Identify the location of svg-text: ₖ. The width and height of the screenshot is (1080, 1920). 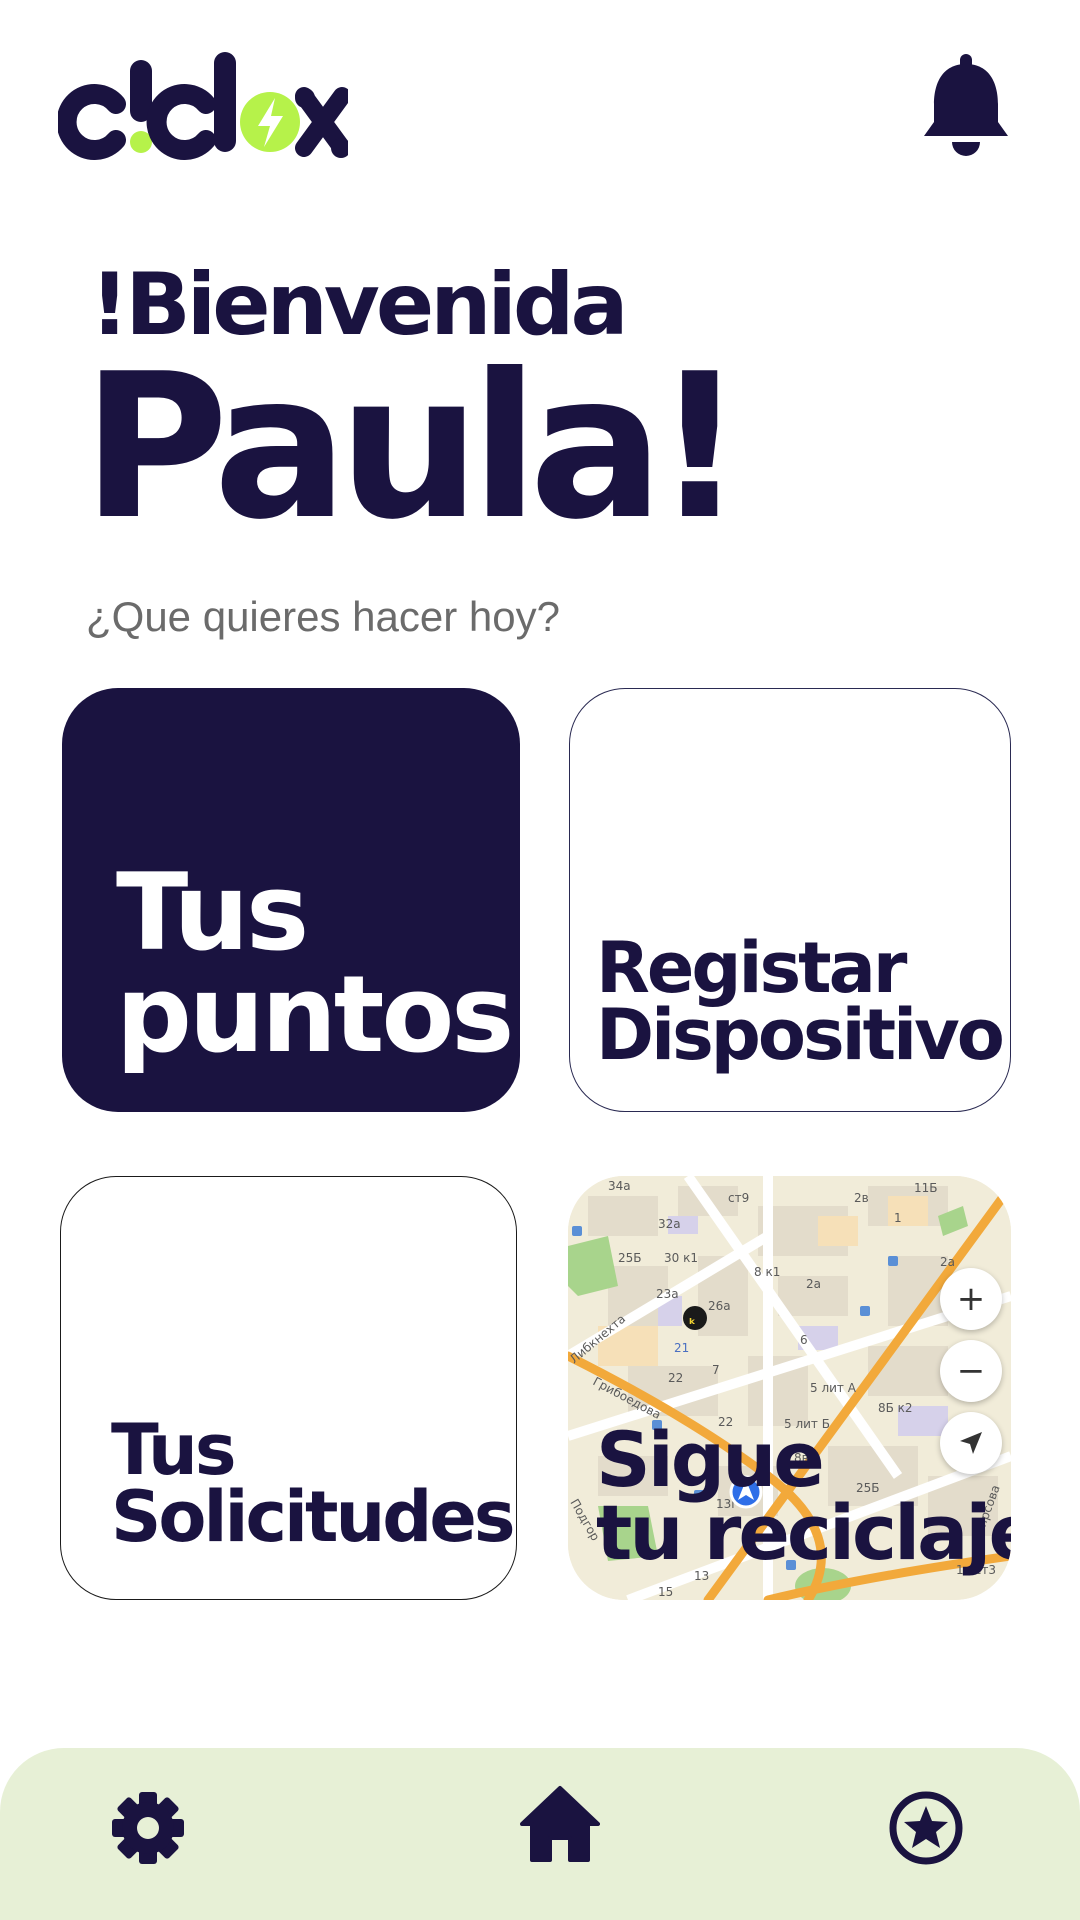
(692, 1320).